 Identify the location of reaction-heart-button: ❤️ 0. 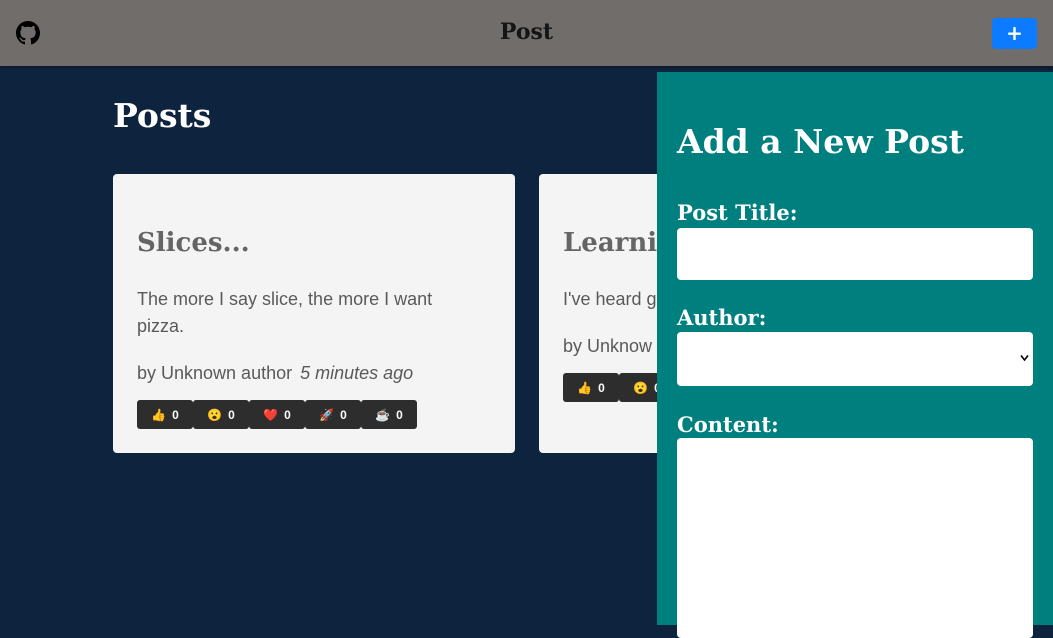
(277, 414).